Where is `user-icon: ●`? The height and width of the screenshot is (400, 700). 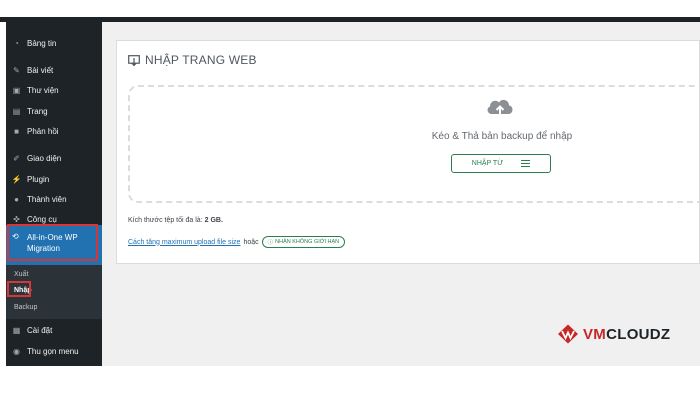
user-icon: ● is located at coordinates (16, 199).